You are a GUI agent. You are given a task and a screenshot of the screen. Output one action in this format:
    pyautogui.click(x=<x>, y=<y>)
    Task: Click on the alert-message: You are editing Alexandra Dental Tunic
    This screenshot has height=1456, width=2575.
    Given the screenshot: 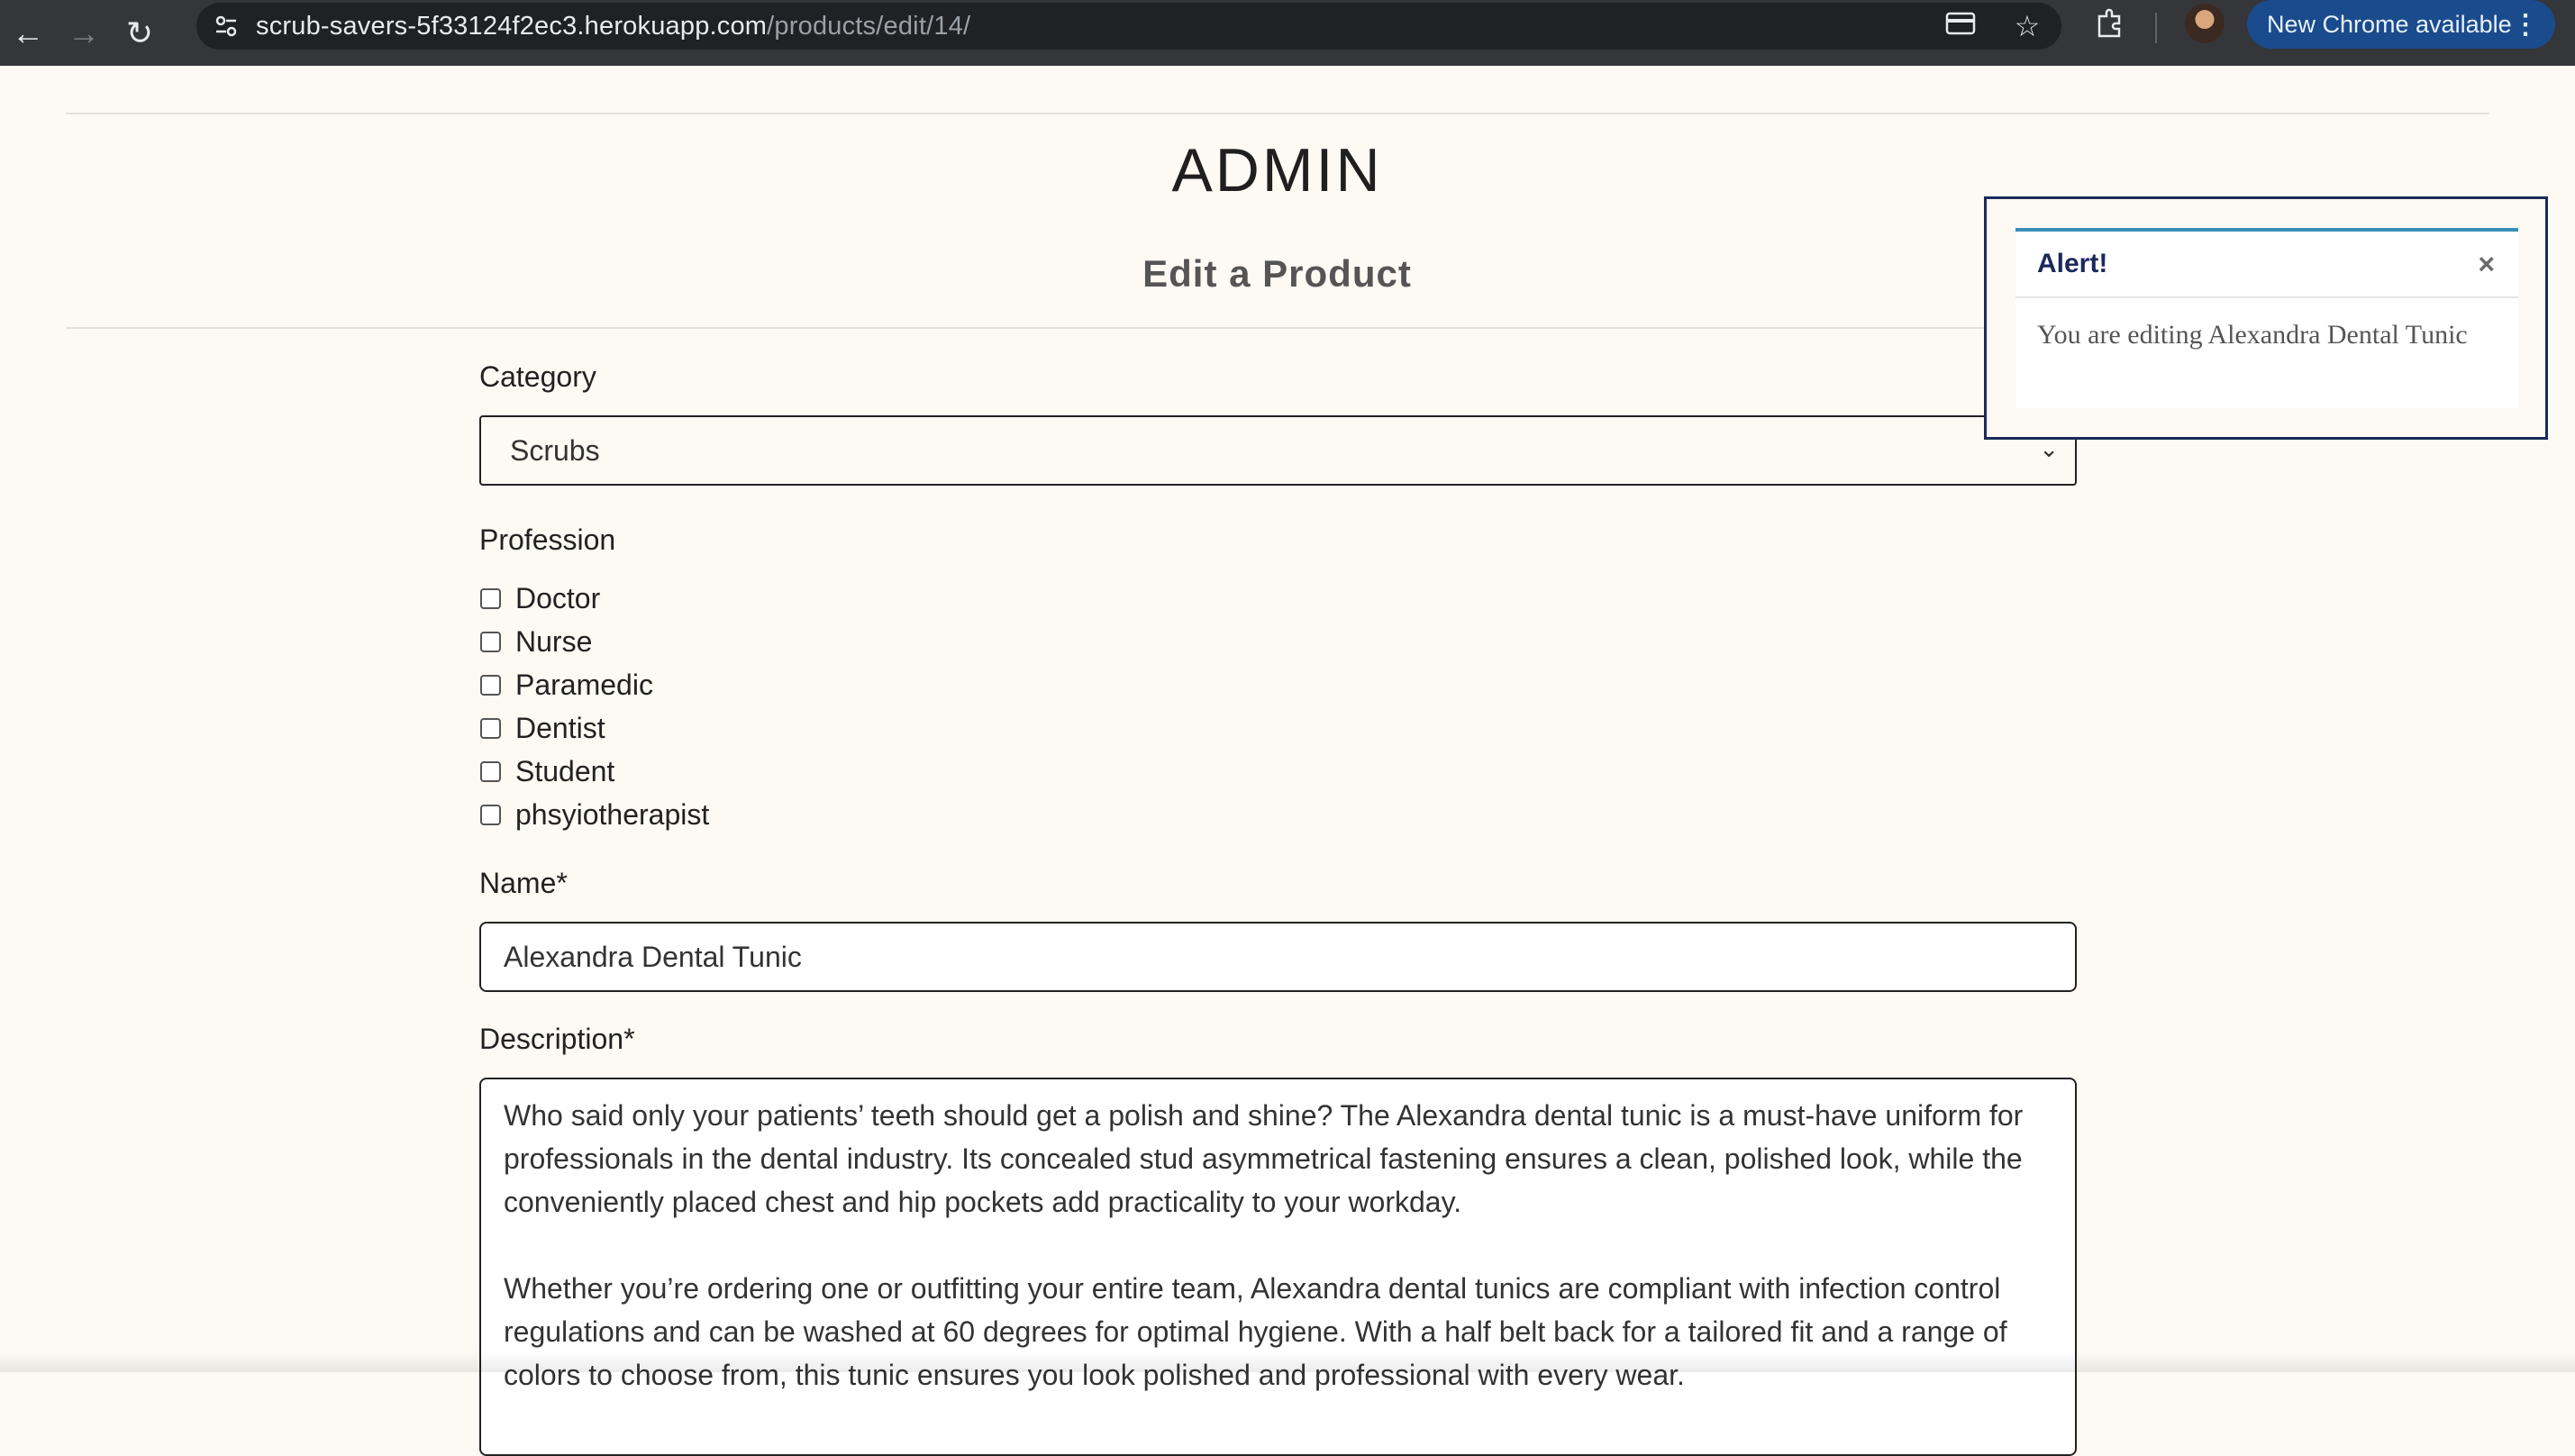 What is the action you would take?
    pyautogui.click(x=2252, y=335)
    